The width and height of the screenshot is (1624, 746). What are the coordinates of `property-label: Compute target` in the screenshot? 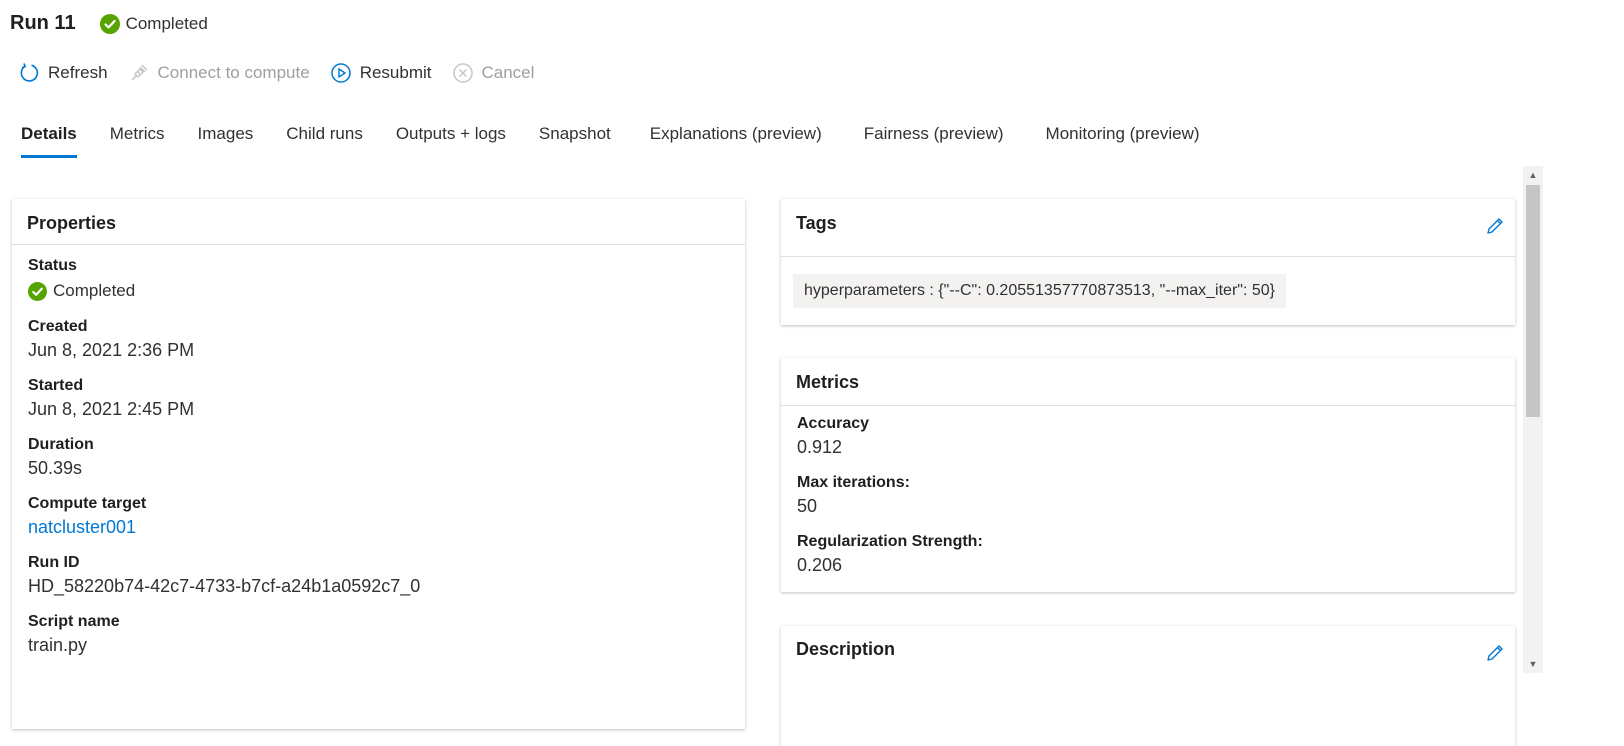 It's located at (87, 503).